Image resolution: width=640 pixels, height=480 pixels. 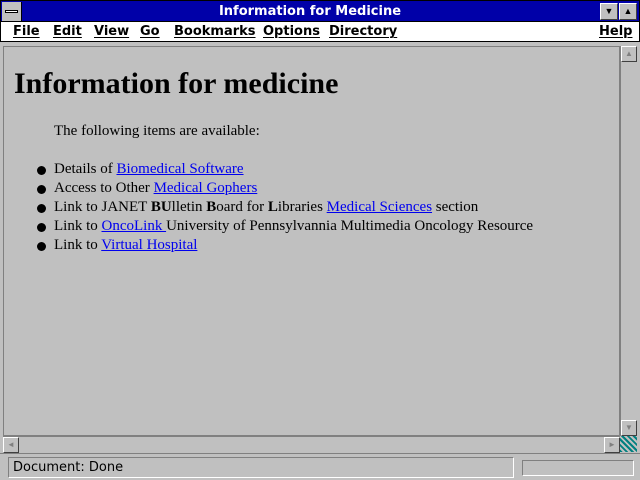 I want to click on vertical-scrollbar: ▲ ▼, so click(x=628, y=241).